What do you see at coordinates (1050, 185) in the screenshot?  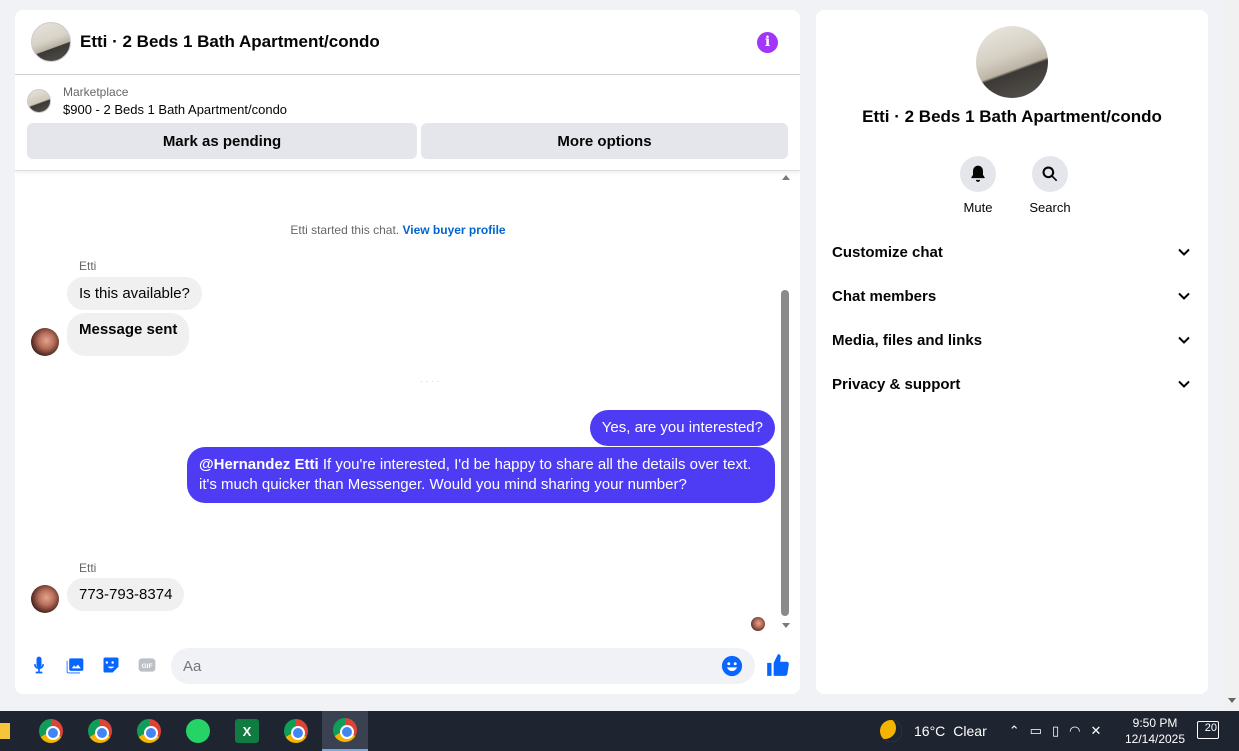 I see `search-button: Search` at bounding box center [1050, 185].